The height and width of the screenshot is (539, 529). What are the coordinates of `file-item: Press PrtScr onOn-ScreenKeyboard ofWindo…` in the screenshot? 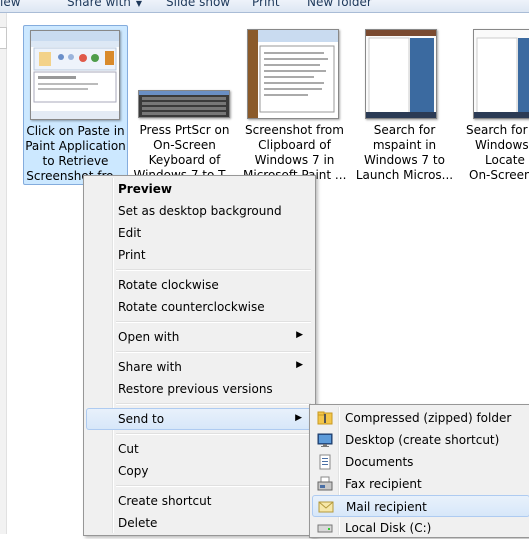 It's located at (184, 104).